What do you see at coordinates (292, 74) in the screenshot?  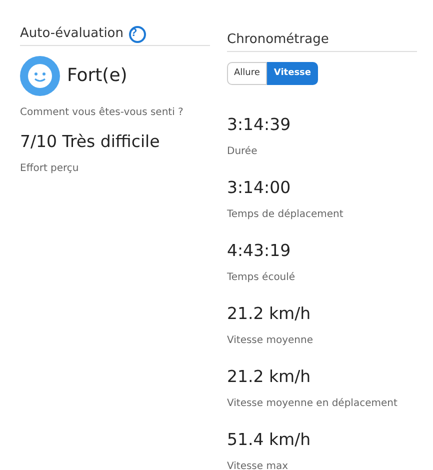 I see `toggle-button: Vitesse` at bounding box center [292, 74].